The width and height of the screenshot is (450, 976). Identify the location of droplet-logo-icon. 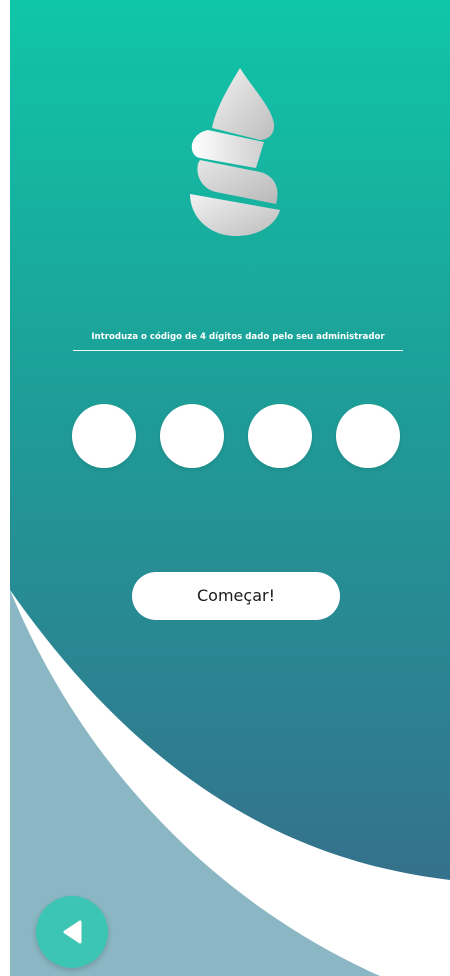
(235, 152).